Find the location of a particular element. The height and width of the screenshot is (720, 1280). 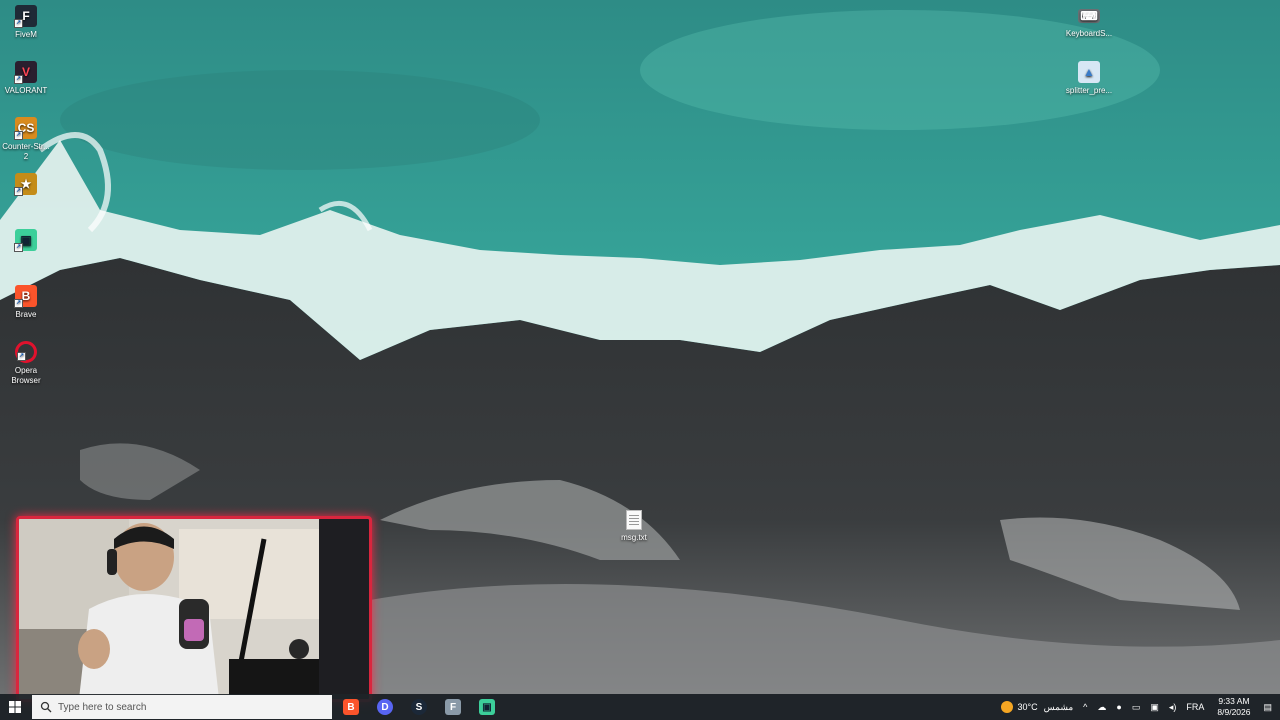

taskbar-app-files: F is located at coordinates (453, 707).